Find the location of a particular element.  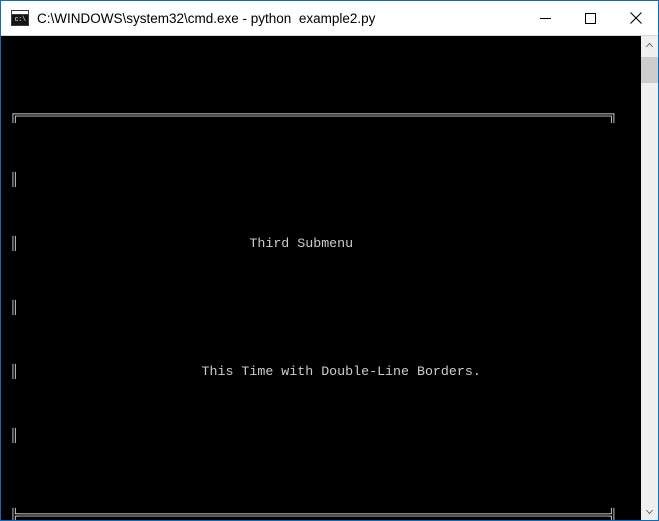

menu-header-title-row: ║ Third Submenu is located at coordinates (320, 244).